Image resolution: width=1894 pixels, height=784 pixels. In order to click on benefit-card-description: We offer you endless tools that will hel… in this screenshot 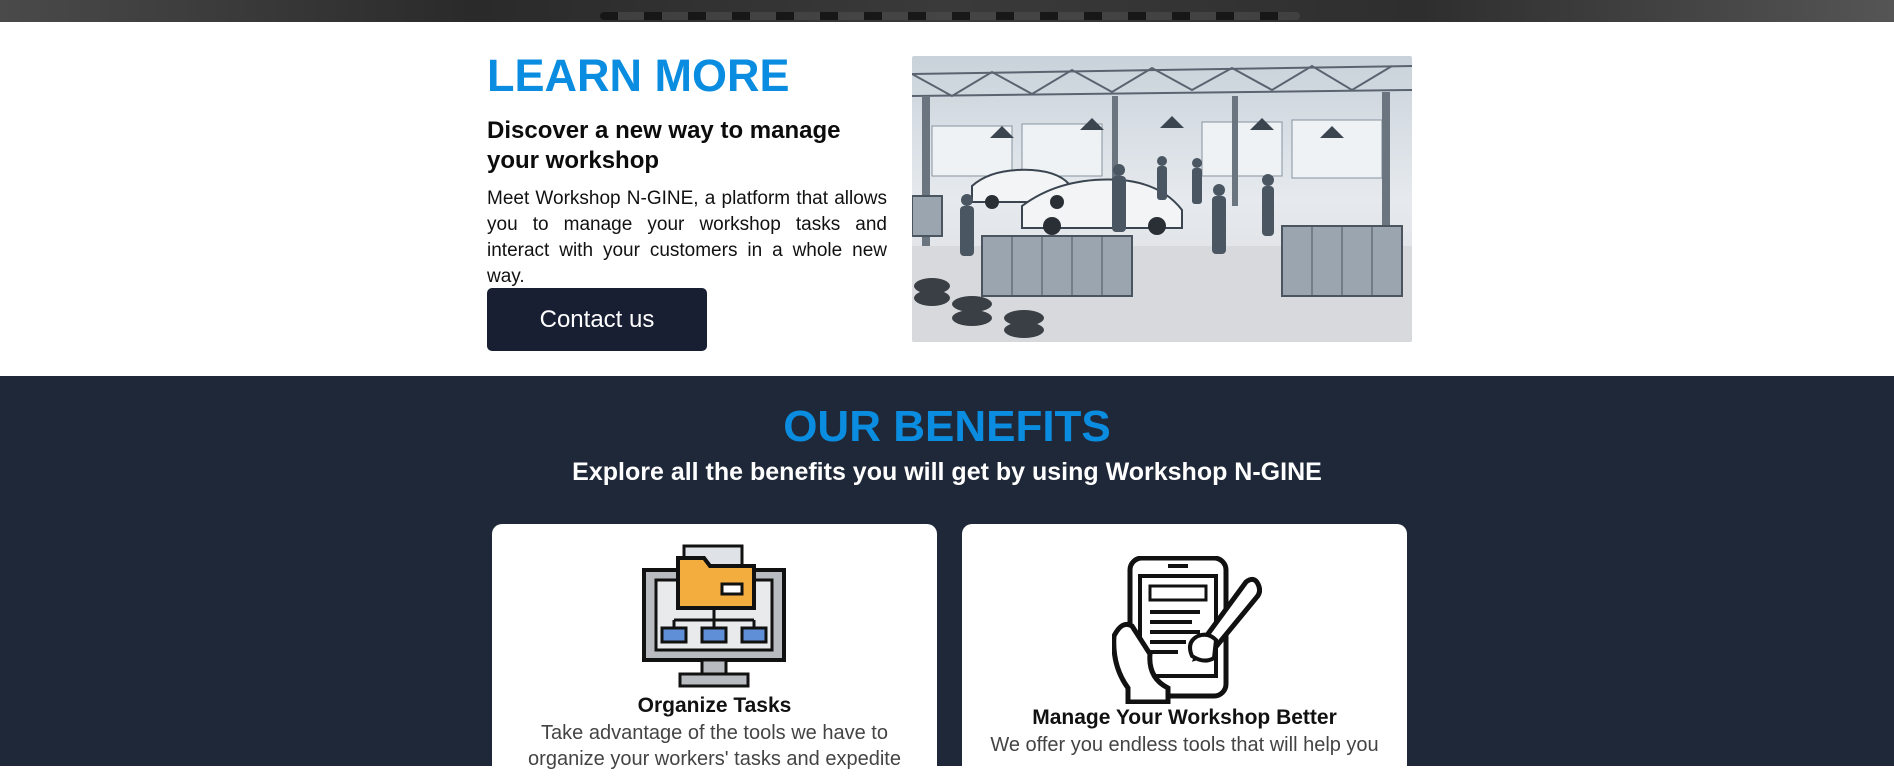, I will do `click(1184, 745)`.